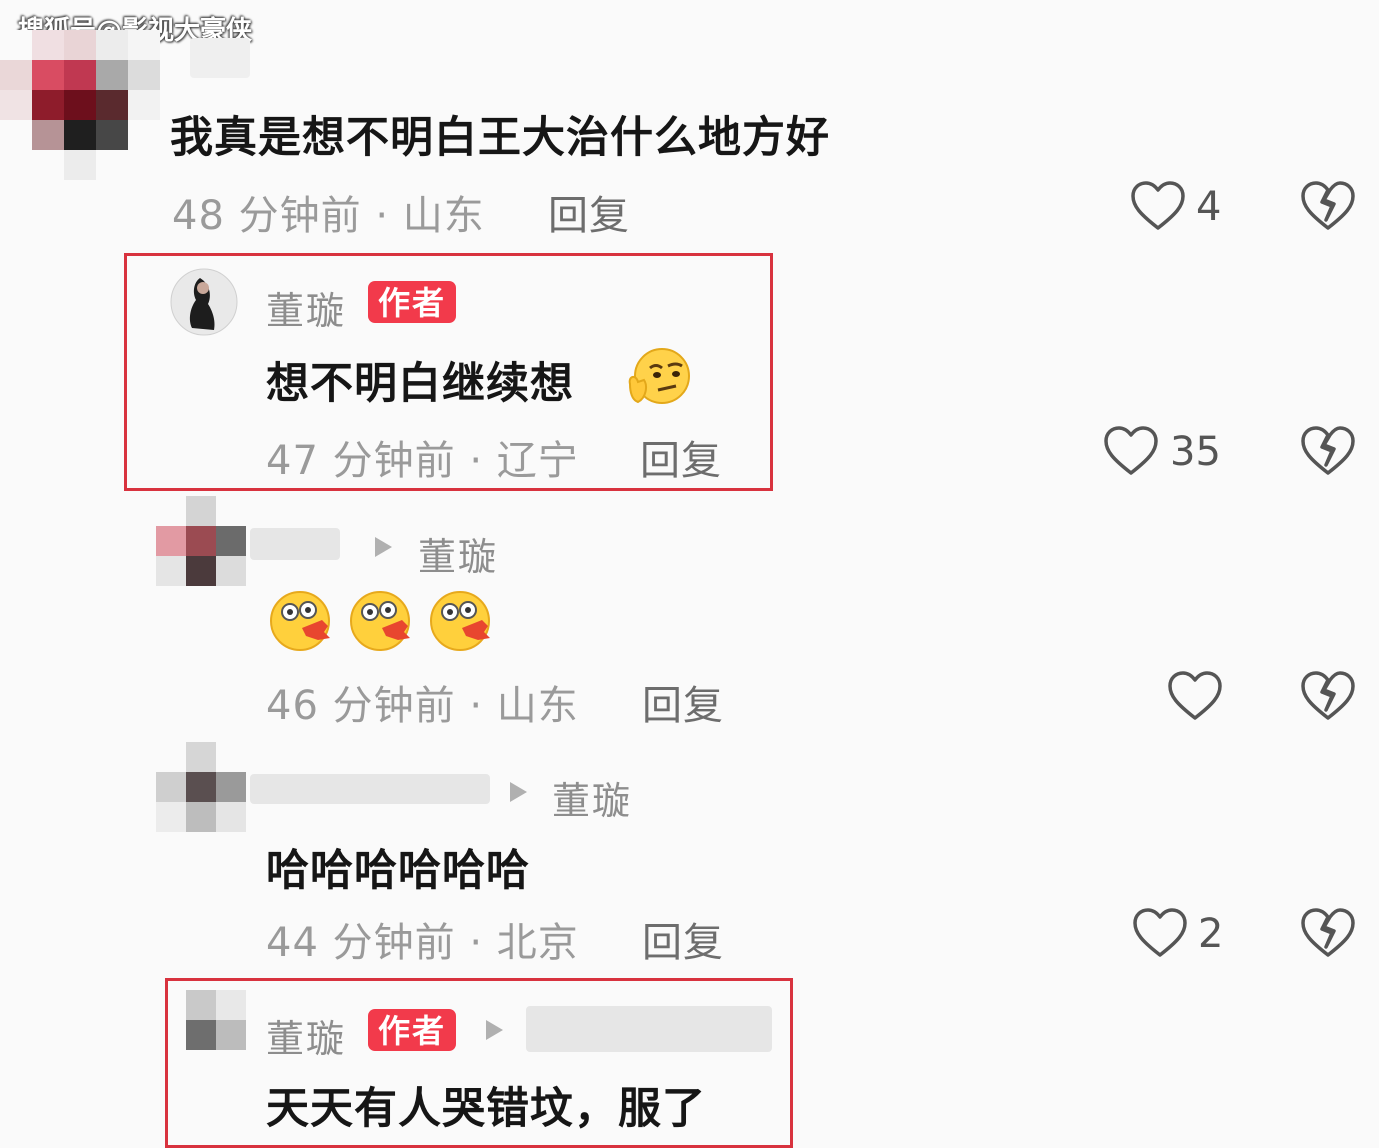 This screenshot has width=1379, height=1148. What do you see at coordinates (500, 138) in the screenshot?
I see `comment-text: 我真是想不明白王大治什么地方好` at bounding box center [500, 138].